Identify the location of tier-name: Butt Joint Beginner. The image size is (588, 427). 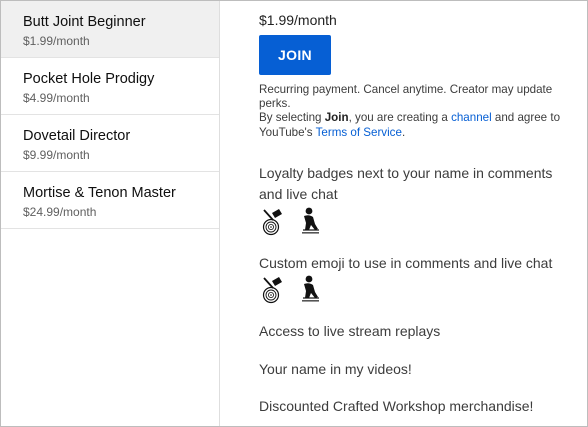
(84, 22).